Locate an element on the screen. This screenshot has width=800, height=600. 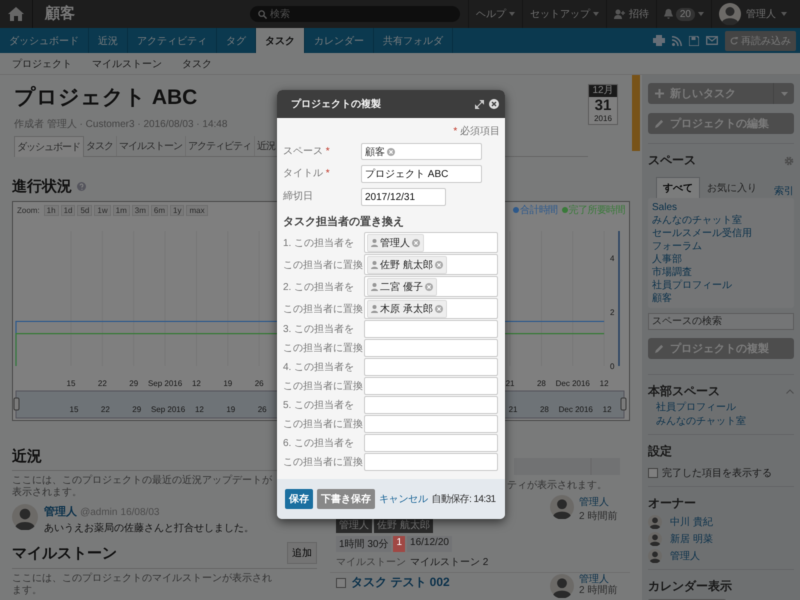
space-tab: すべて is located at coordinates (678, 187).